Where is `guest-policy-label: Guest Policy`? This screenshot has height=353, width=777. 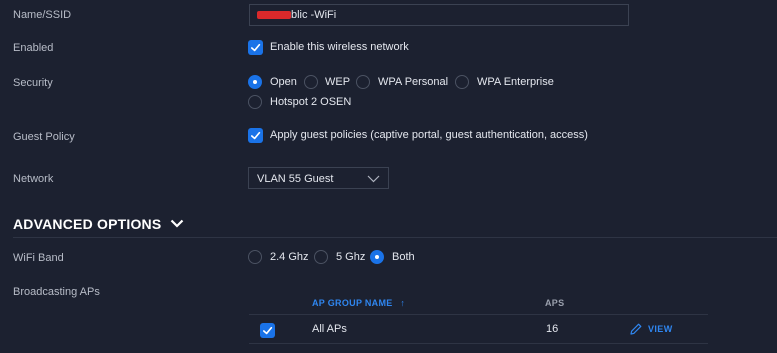
guest-policy-label: Guest Policy is located at coordinates (44, 137).